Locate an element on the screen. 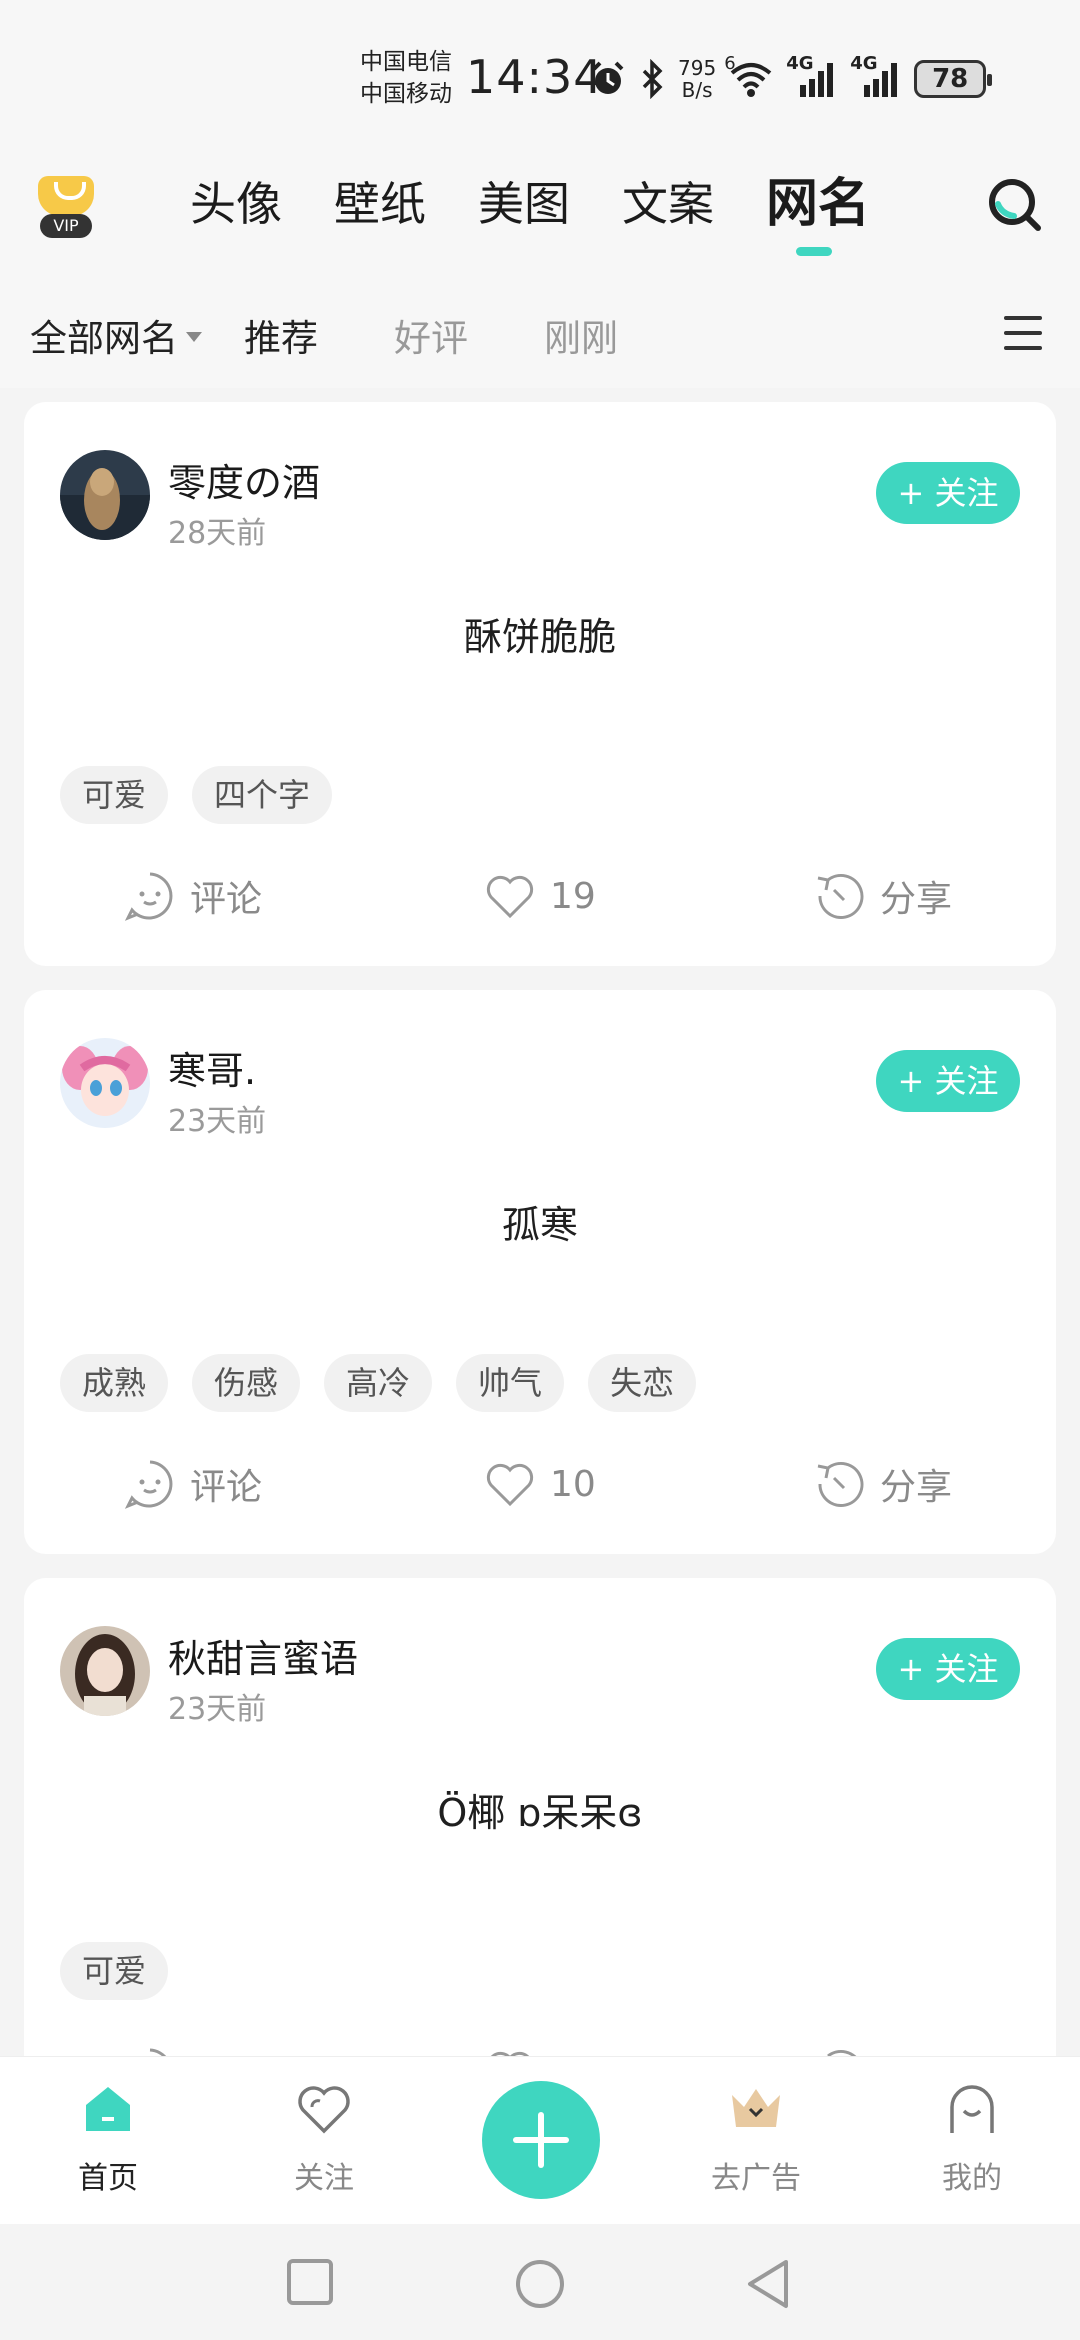 Image resolution: width=1080 pixels, height=2340 pixels. tab-nicknames: 网名 is located at coordinates (818, 215).